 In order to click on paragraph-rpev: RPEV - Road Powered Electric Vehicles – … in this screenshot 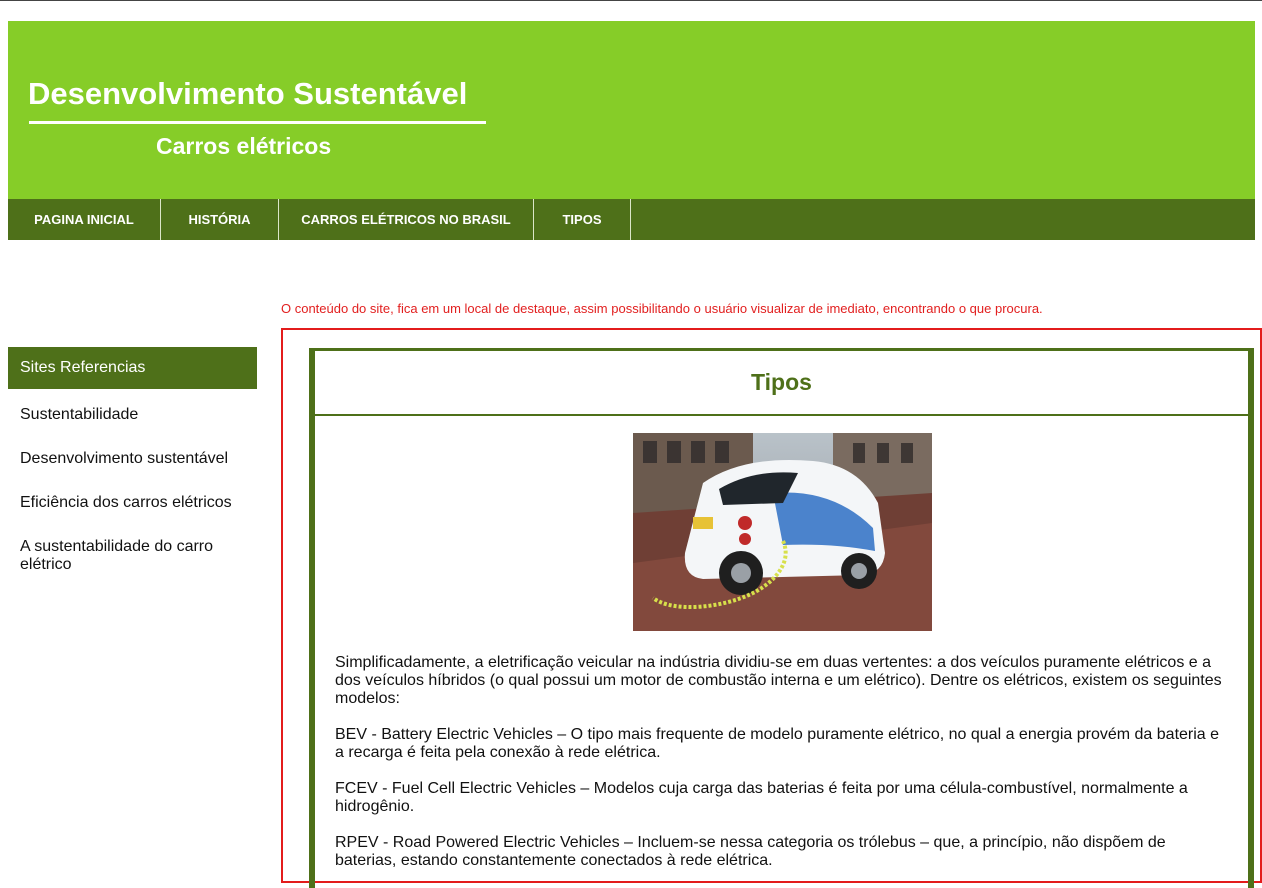, I will do `click(750, 851)`.